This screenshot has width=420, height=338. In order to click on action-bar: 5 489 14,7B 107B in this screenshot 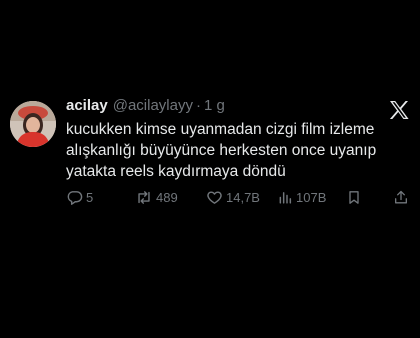, I will do `click(210, 197)`.